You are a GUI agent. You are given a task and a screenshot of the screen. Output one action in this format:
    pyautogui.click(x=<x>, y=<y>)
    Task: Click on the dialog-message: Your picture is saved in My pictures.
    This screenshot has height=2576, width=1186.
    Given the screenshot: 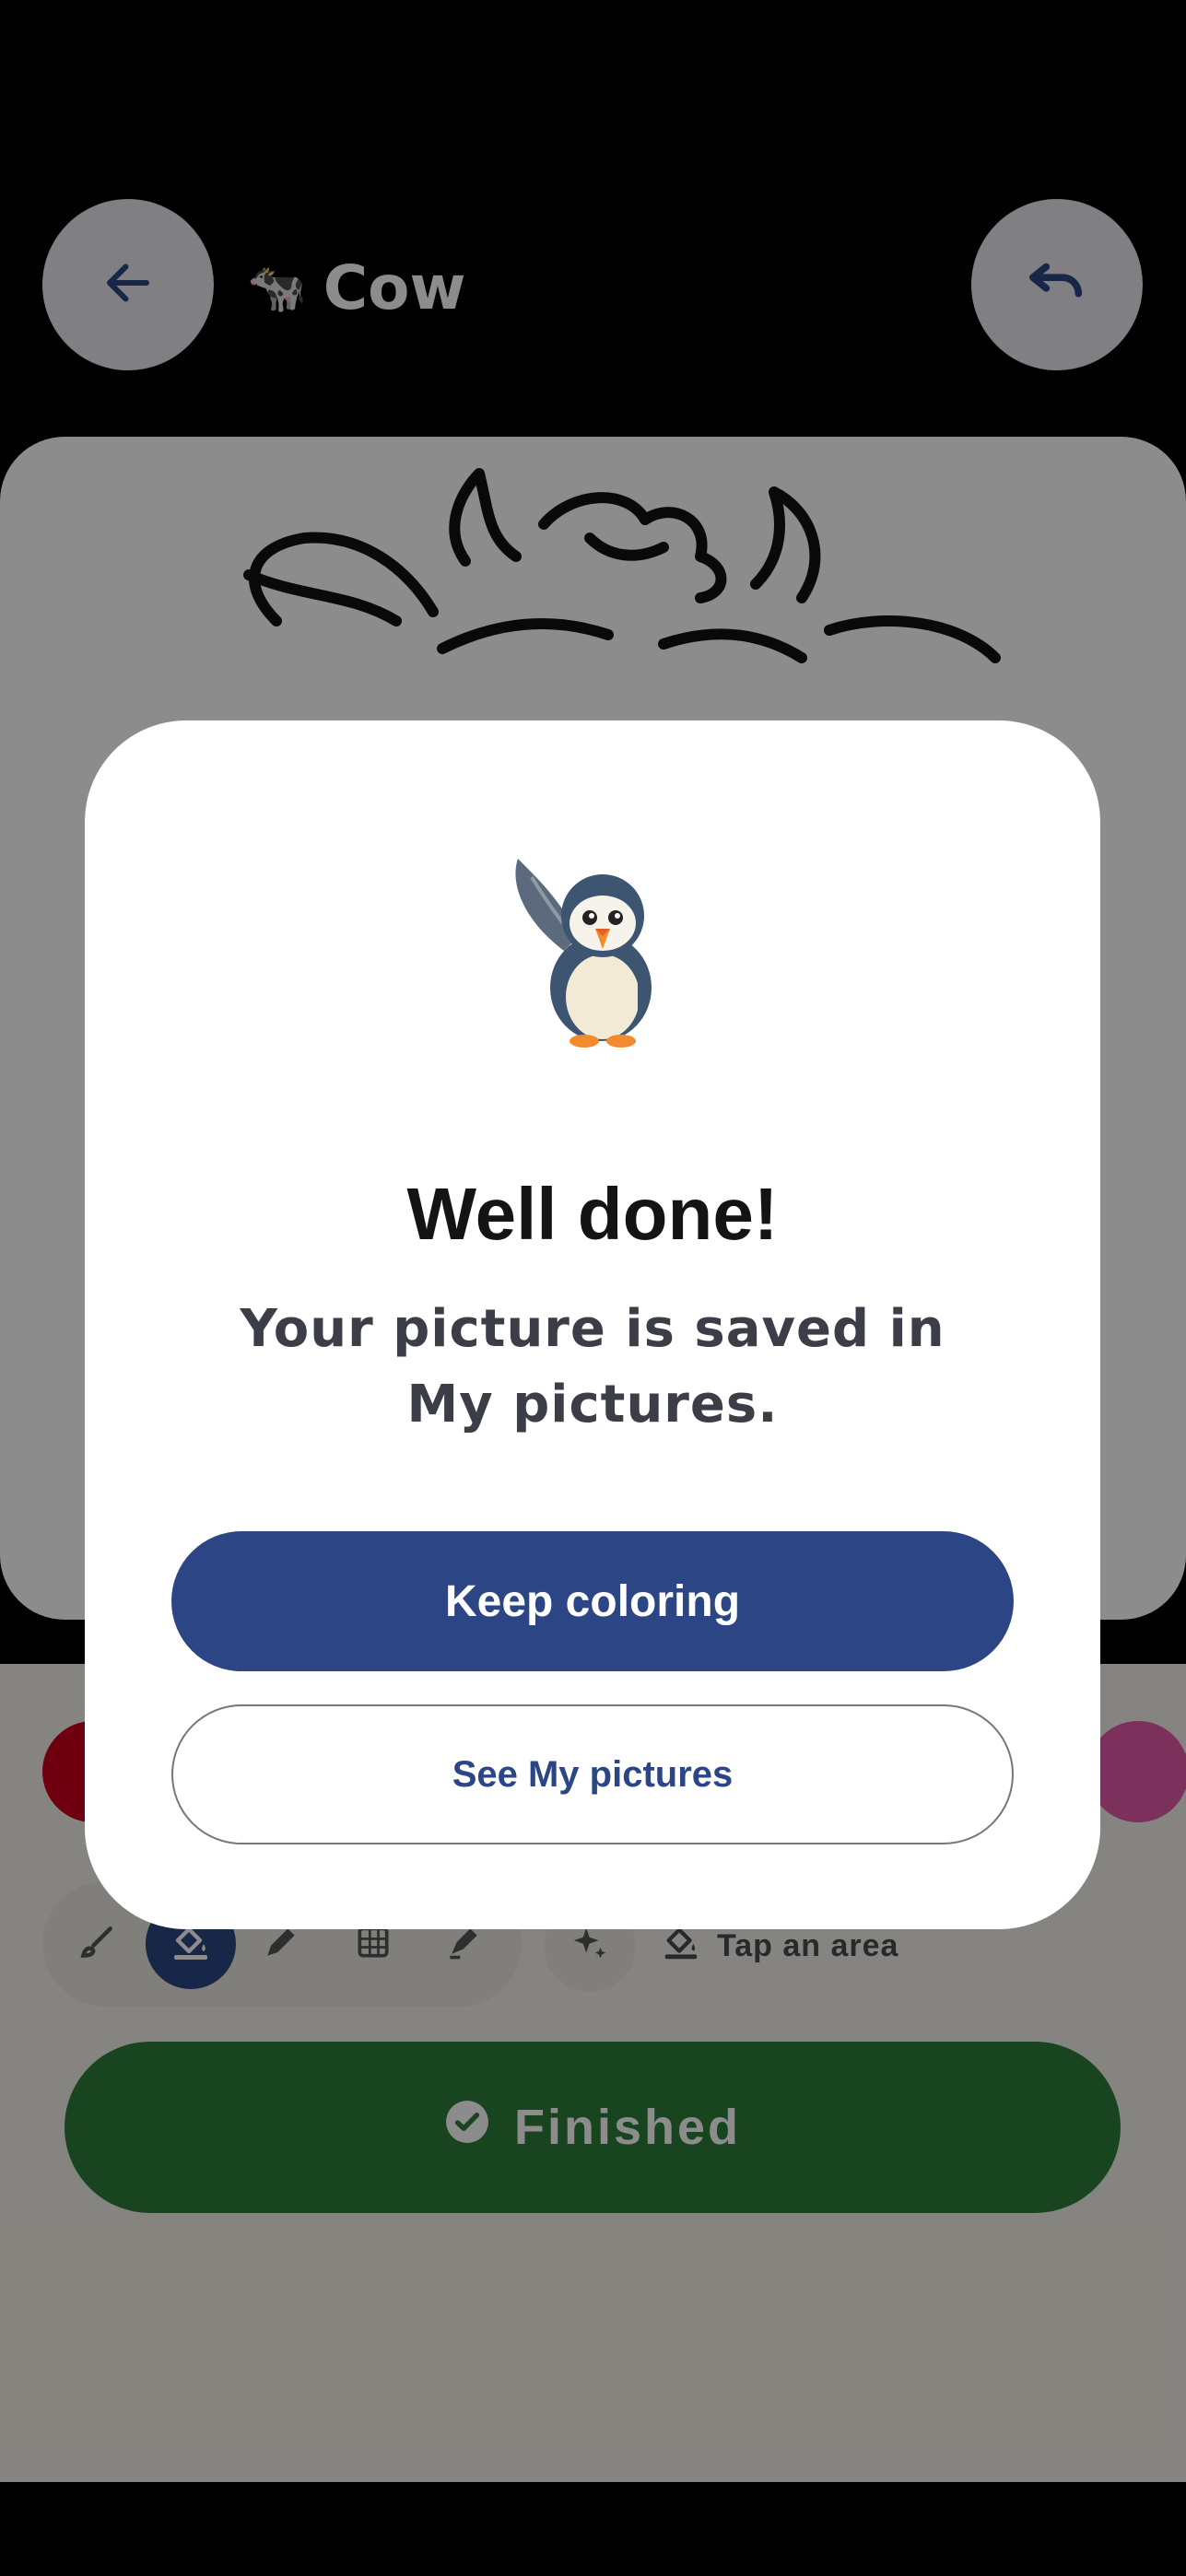 What is the action you would take?
    pyautogui.click(x=592, y=1366)
    